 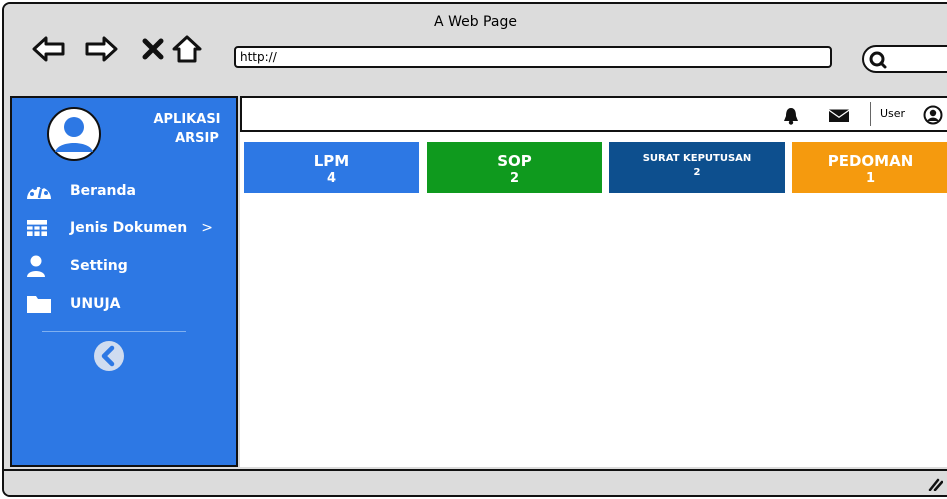 What do you see at coordinates (533, 57) in the screenshot?
I see `url-input: http://` at bounding box center [533, 57].